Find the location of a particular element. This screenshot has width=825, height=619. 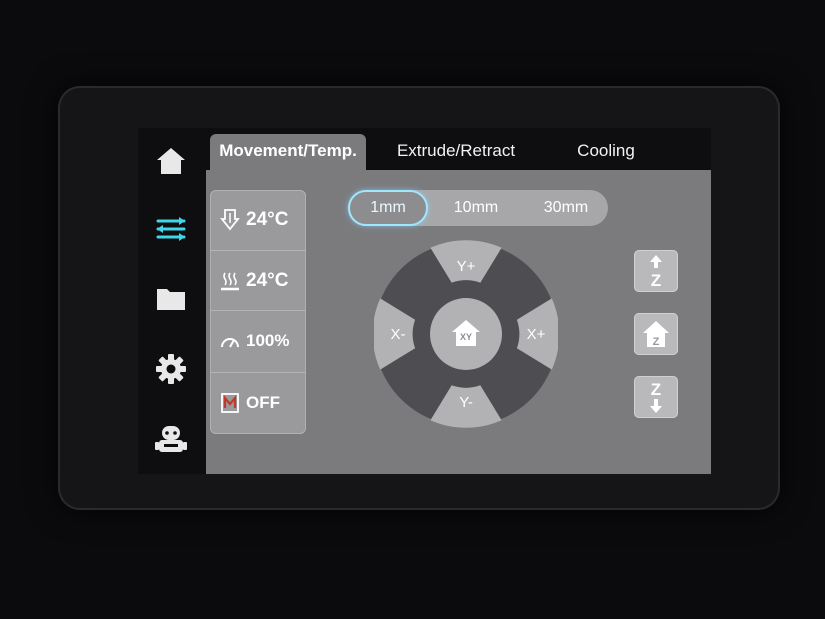

robot-icon is located at coordinates (171, 439).